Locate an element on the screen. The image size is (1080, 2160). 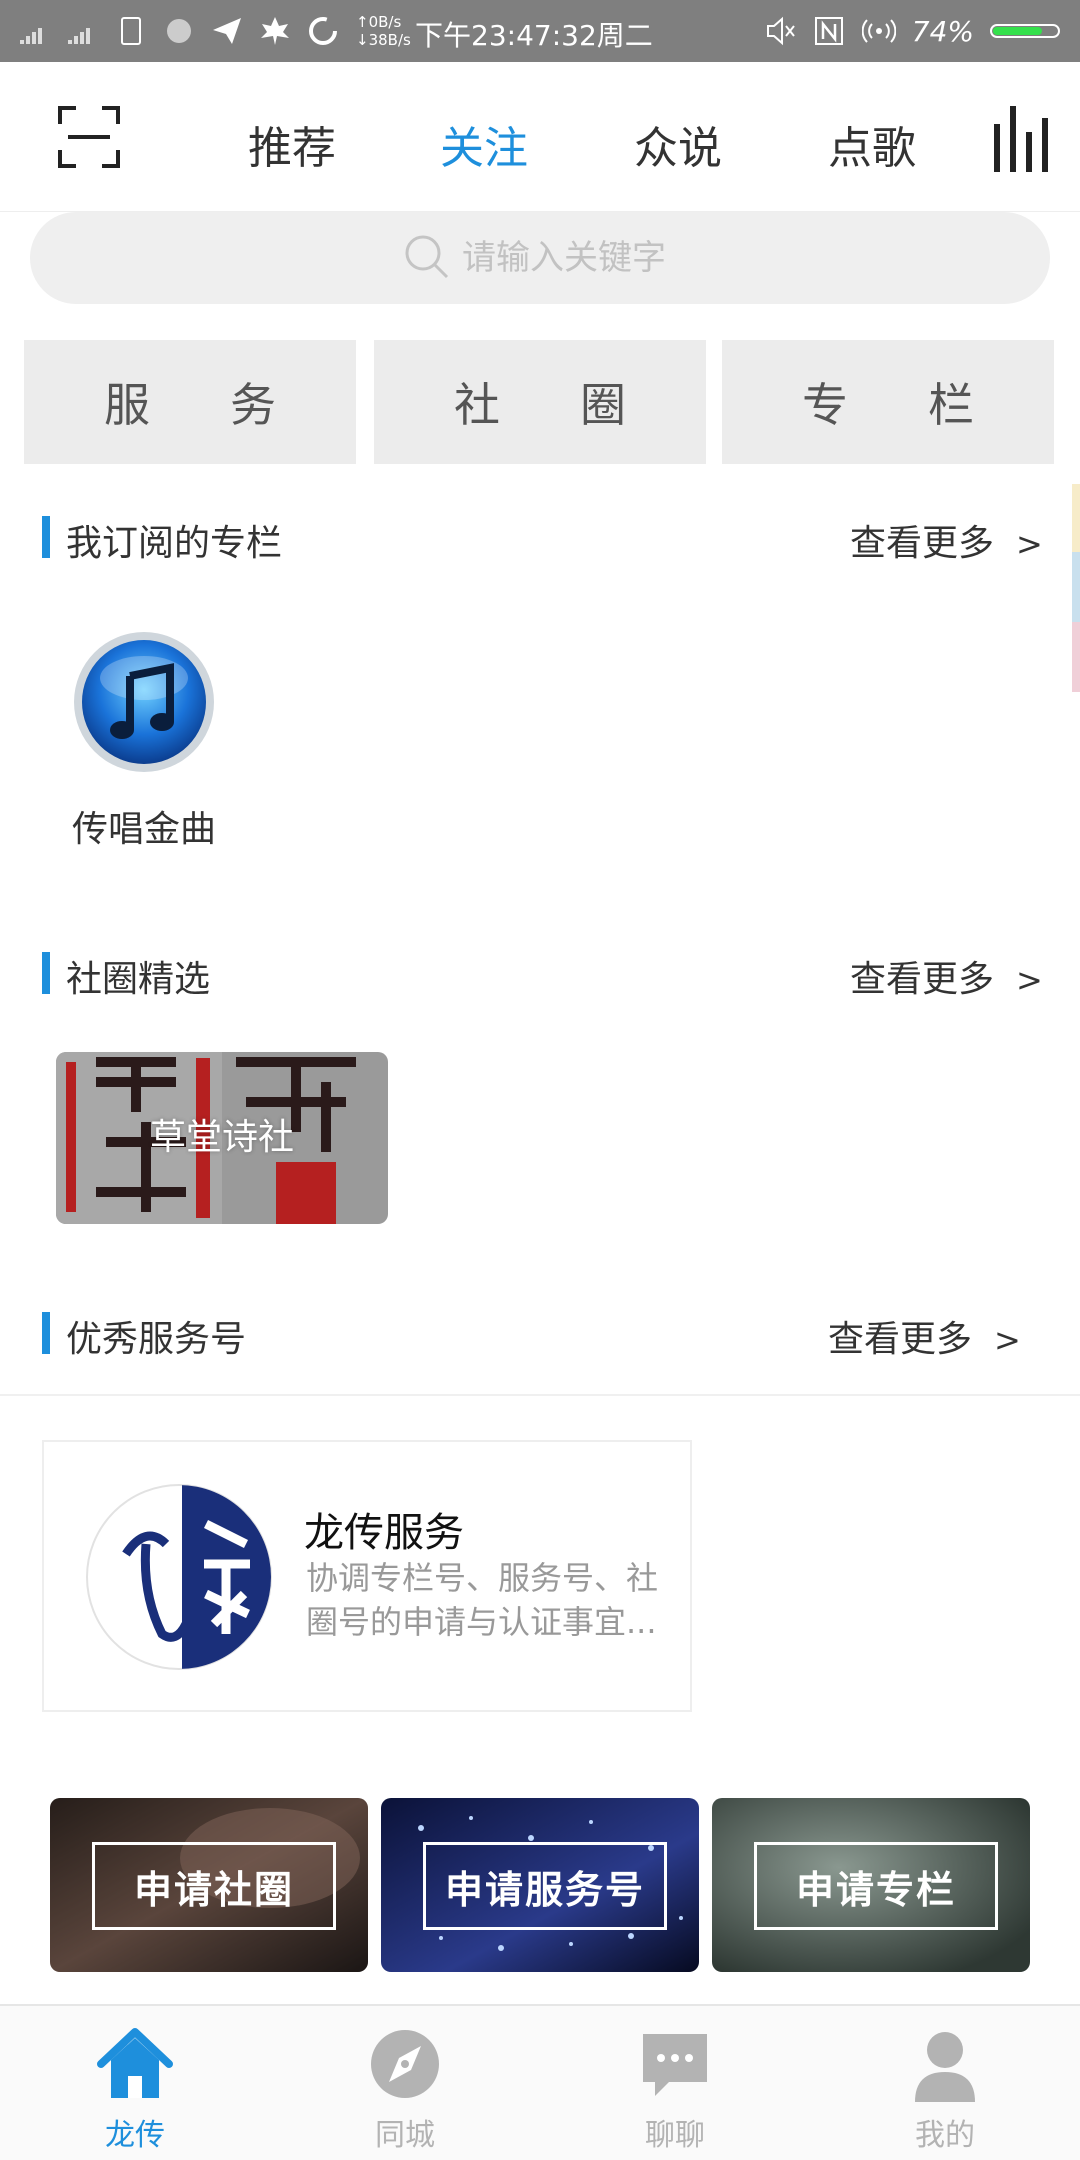
nfc-icon is located at coordinates (828, 31).